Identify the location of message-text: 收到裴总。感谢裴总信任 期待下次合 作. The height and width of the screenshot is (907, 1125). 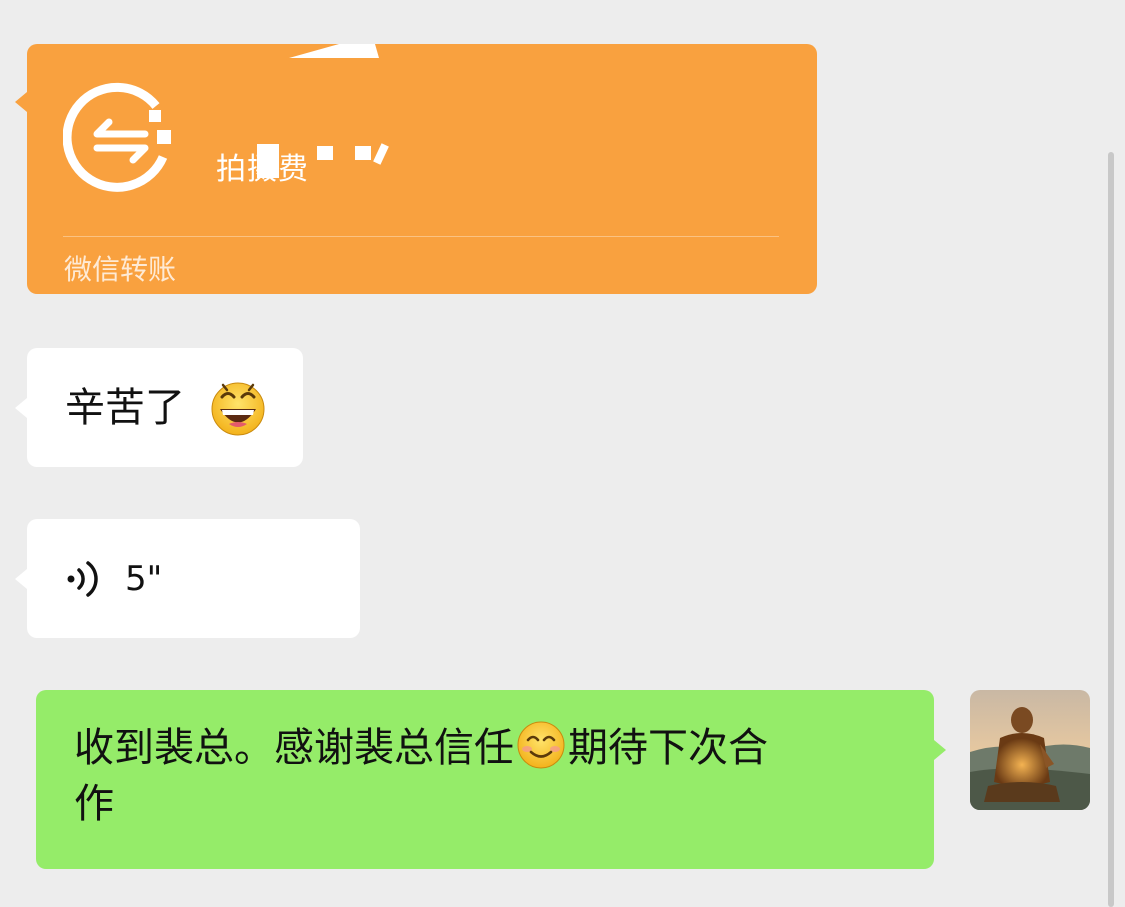
(489, 776).